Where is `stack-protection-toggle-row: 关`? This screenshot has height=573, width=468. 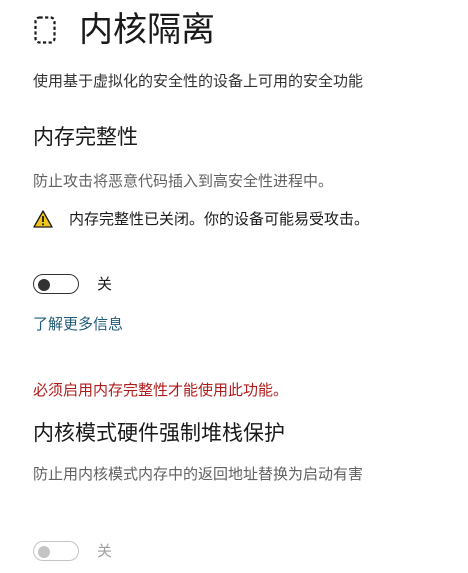 stack-protection-toggle-row: 关 is located at coordinates (72, 551).